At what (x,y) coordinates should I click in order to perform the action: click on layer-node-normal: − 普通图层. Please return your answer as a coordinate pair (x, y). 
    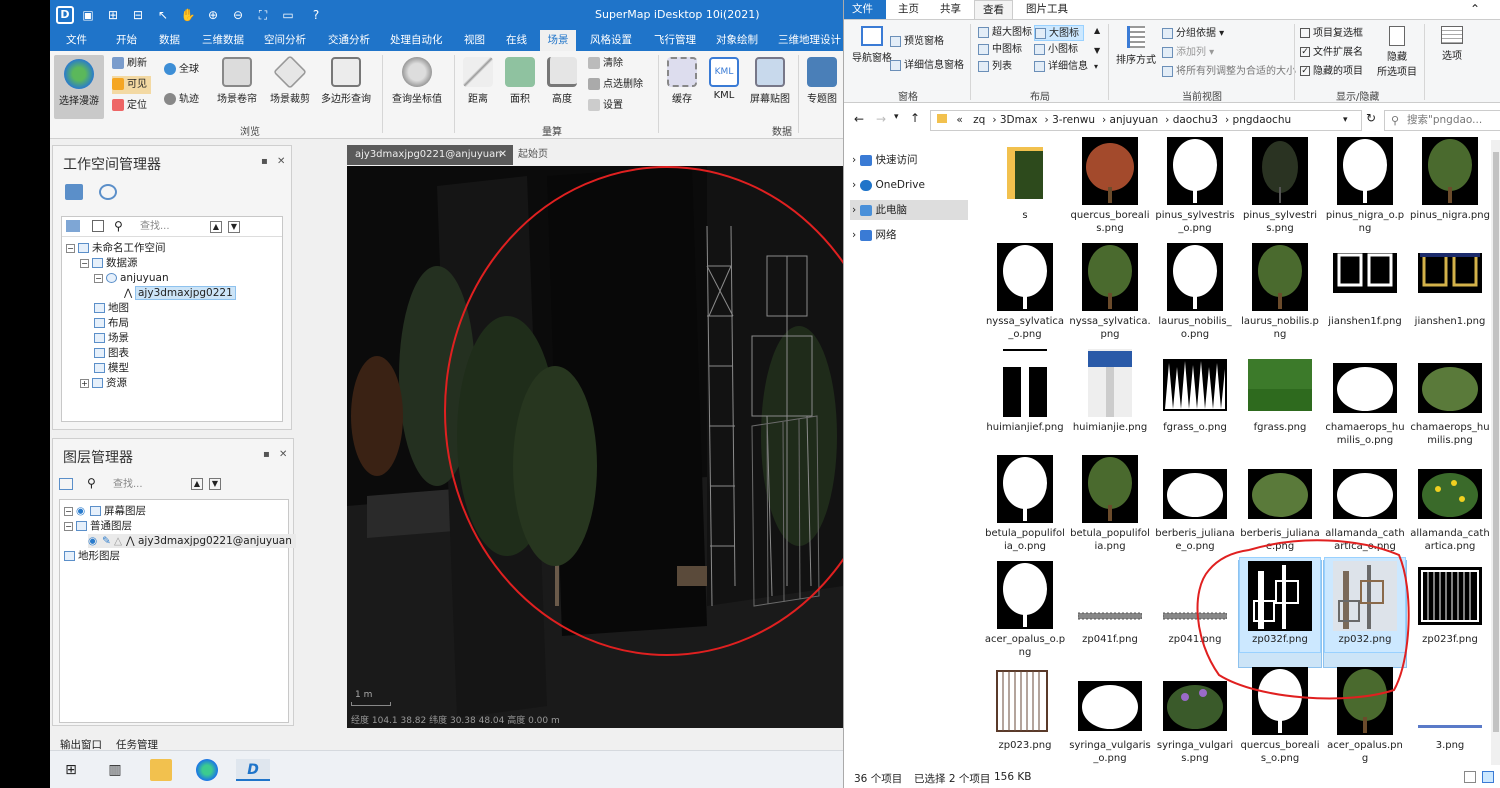
    Looking at the image, I should click on (98, 526).